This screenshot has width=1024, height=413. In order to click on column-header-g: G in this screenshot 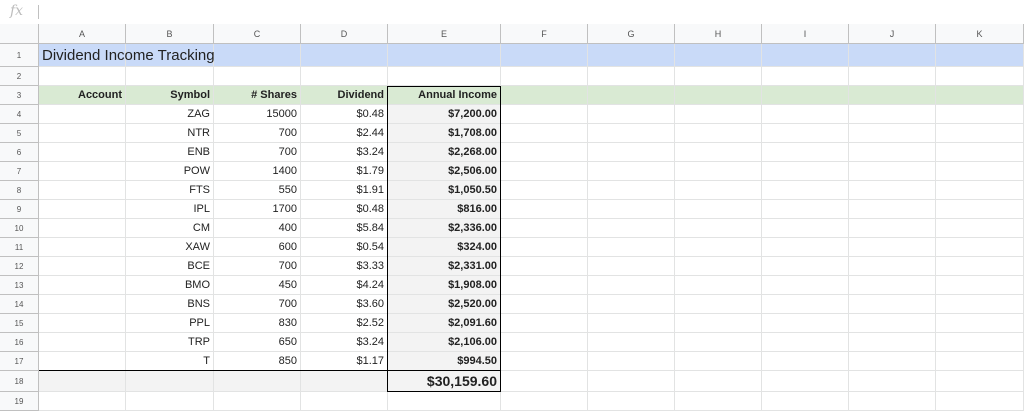, I will do `click(631, 34)`.